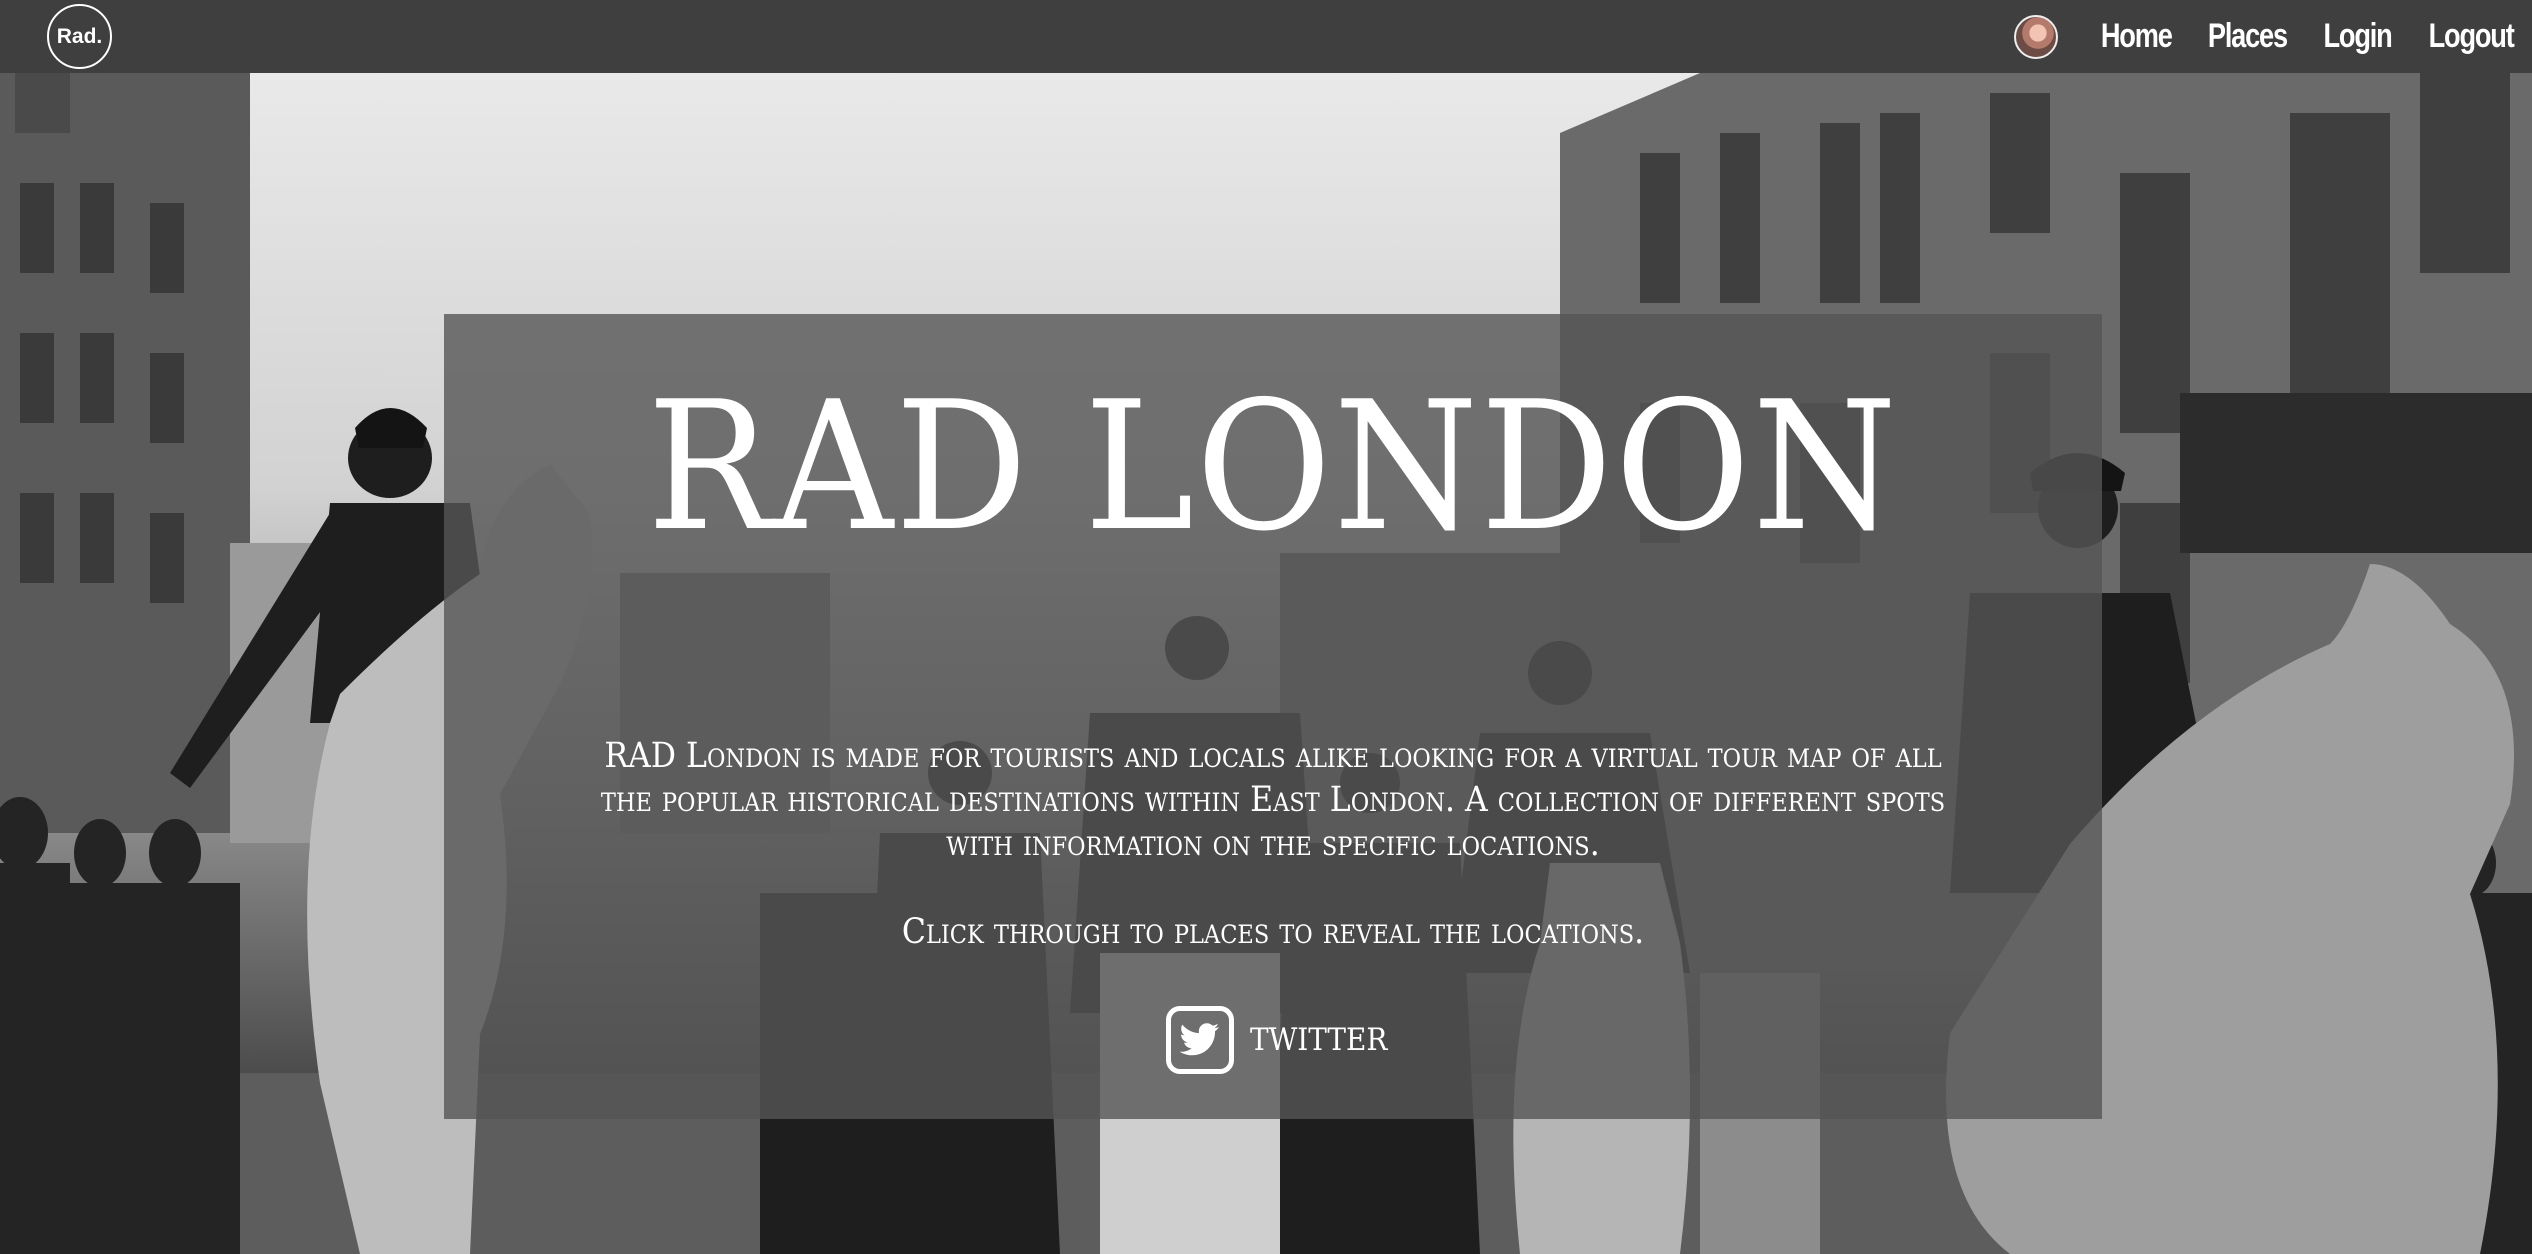  Describe the element at coordinates (1319, 1040) in the screenshot. I see `twitter-label: TWITTER` at that location.